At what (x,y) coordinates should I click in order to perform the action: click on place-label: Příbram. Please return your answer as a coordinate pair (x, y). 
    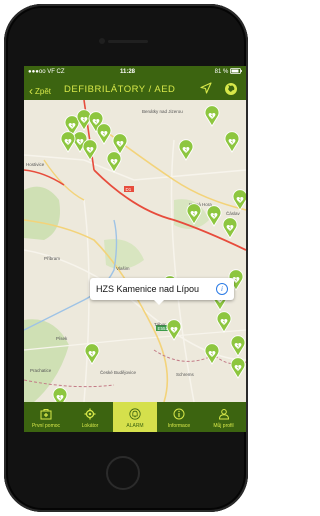
    Looking at the image, I should click on (52, 258).